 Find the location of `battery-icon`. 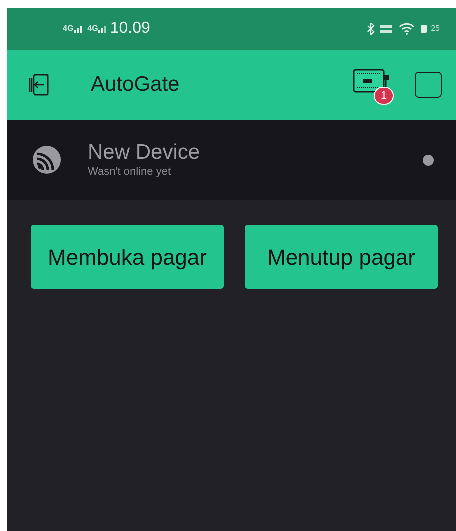

battery-icon is located at coordinates (424, 29).